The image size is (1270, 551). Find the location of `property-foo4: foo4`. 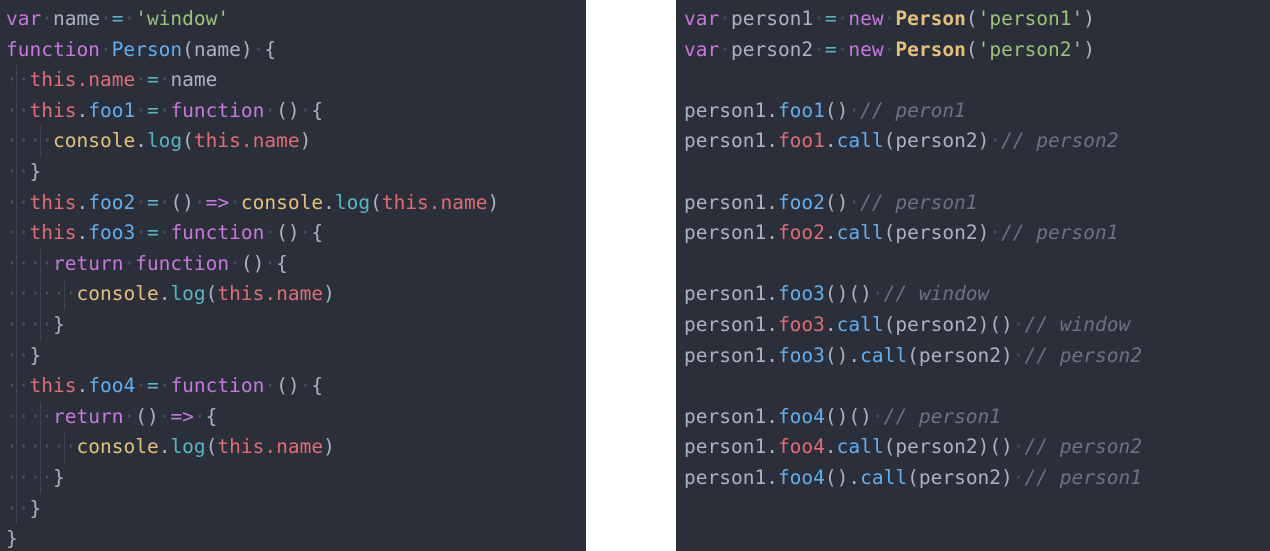

property-foo4: foo4 is located at coordinates (112, 386).